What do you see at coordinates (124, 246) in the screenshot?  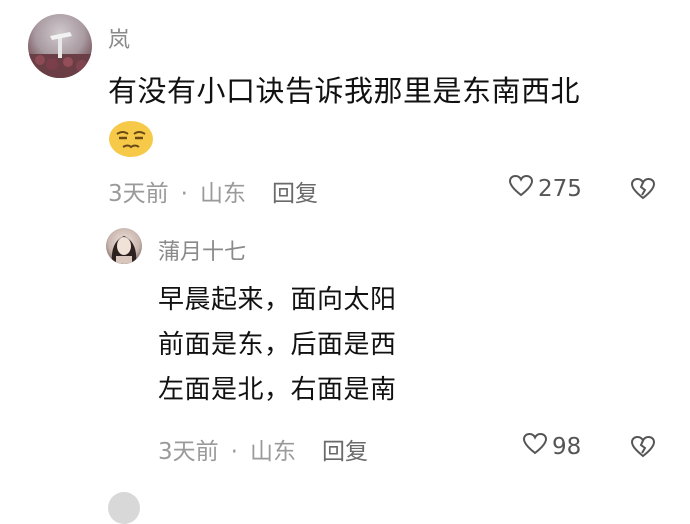 I see `reply-avatar` at bounding box center [124, 246].